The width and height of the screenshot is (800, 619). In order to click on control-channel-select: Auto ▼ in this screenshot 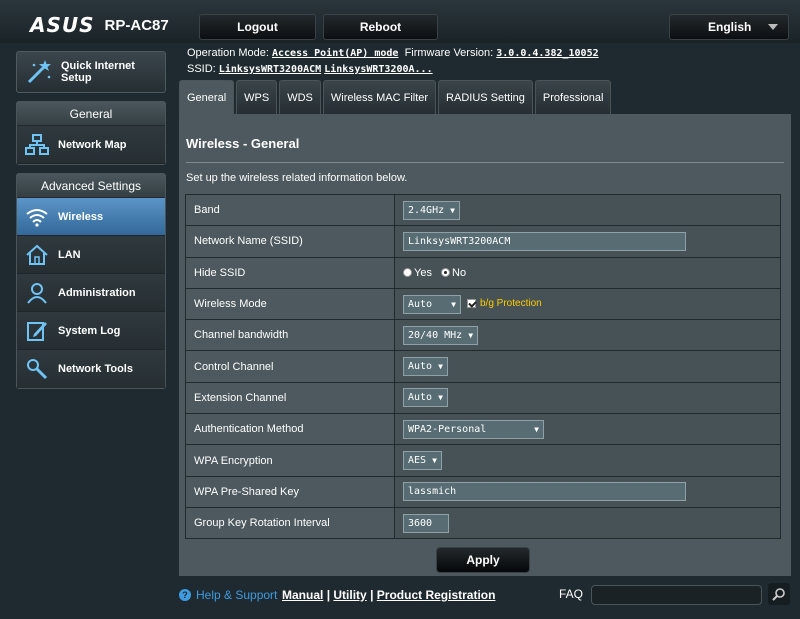, I will do `click(425, 367)`.